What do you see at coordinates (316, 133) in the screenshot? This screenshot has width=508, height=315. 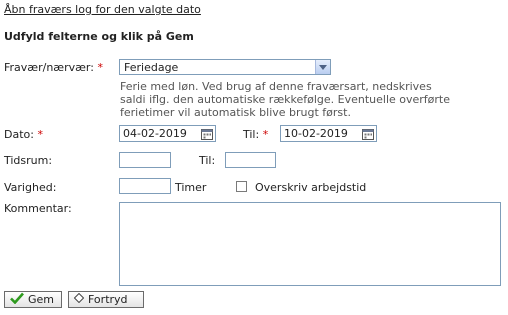 I see `date-to-value: 10-02-2019` at bounding box center [316, 133].